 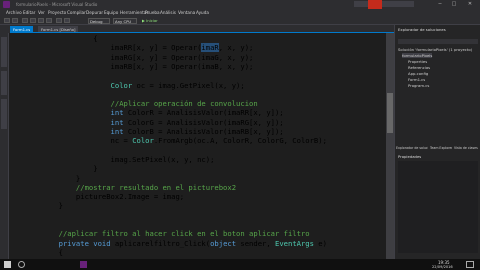 I want to click on windows-start-icon, so click(x=7, y=264).